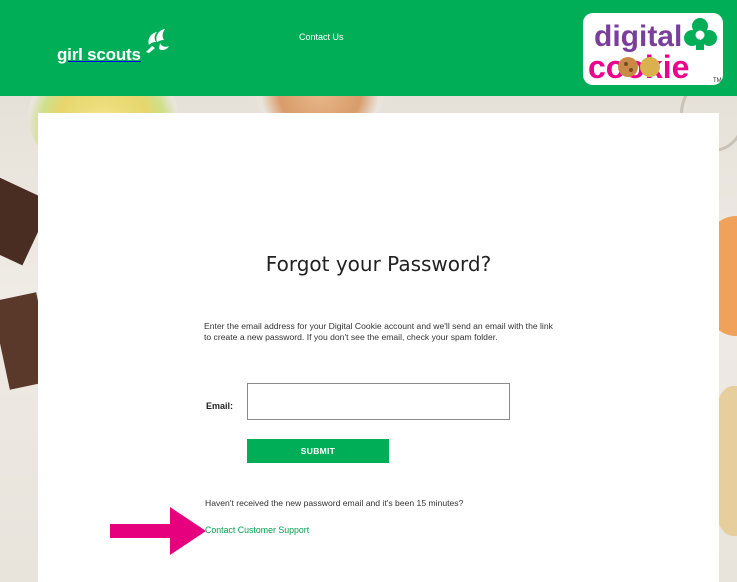  I want to click on pink-arrow-icon, so click(158, 531).